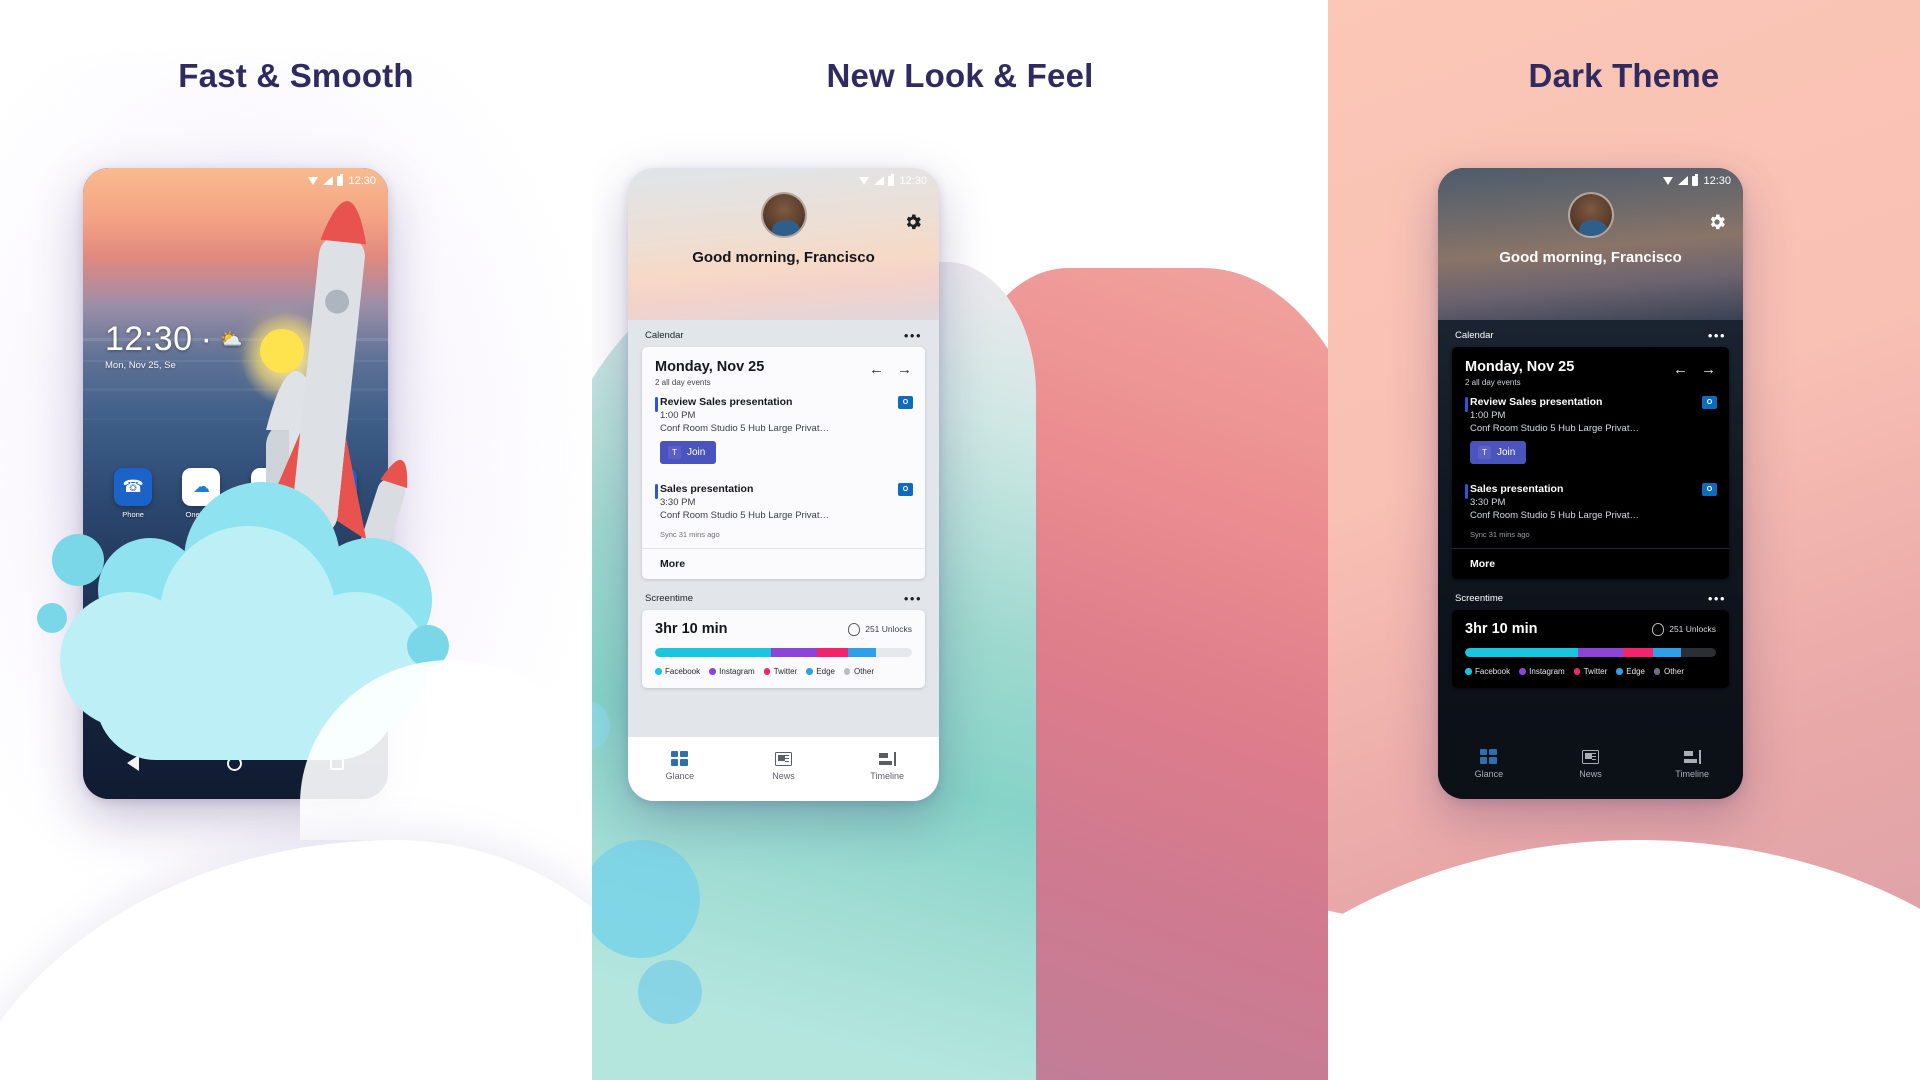  I want to click on legend-label: Facebook, so click(1493, 671).